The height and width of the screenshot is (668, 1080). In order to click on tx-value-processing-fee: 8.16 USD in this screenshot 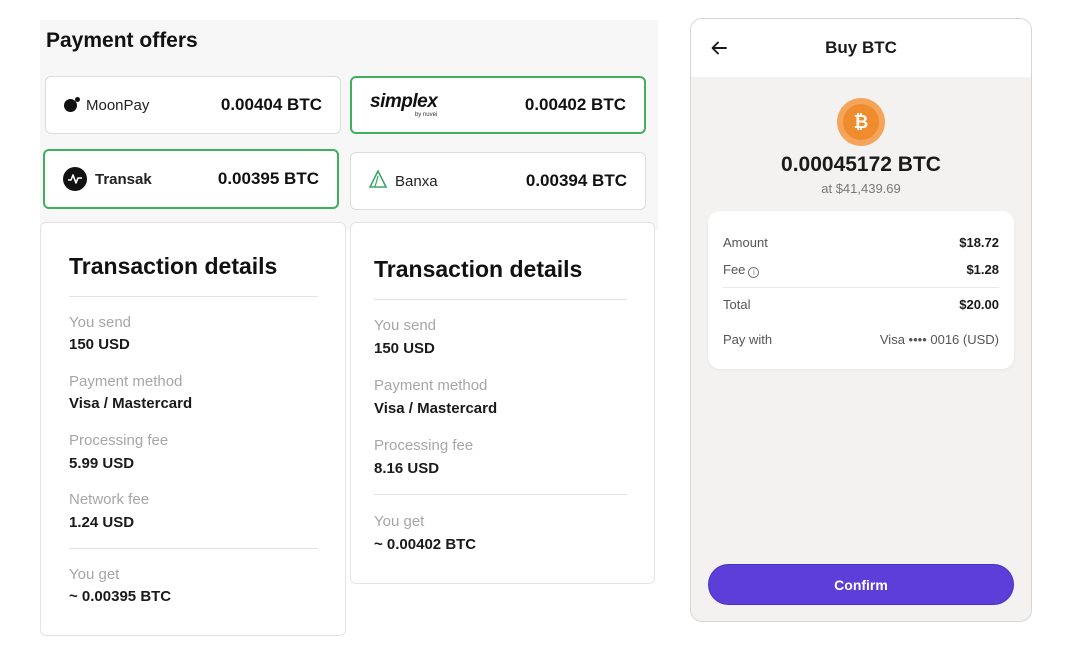, I will do `click(407, 468)`.